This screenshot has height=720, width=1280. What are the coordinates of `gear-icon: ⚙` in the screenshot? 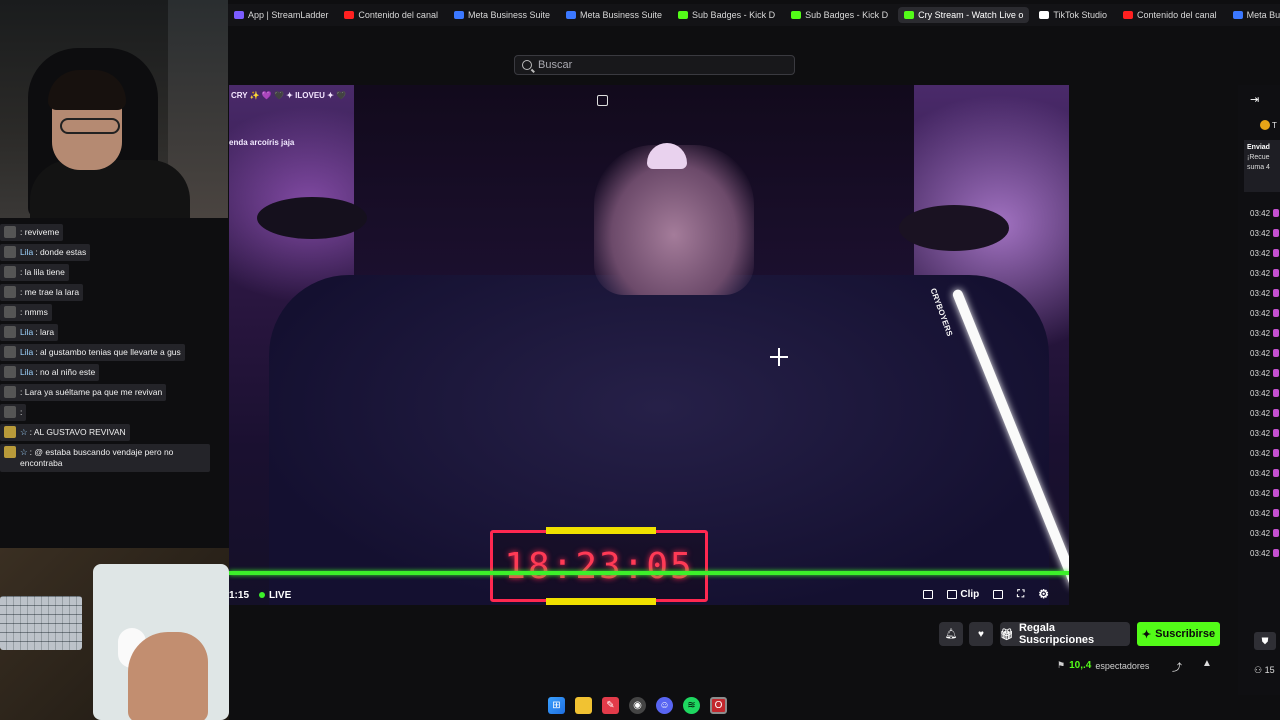 It's located at (1043, 594).